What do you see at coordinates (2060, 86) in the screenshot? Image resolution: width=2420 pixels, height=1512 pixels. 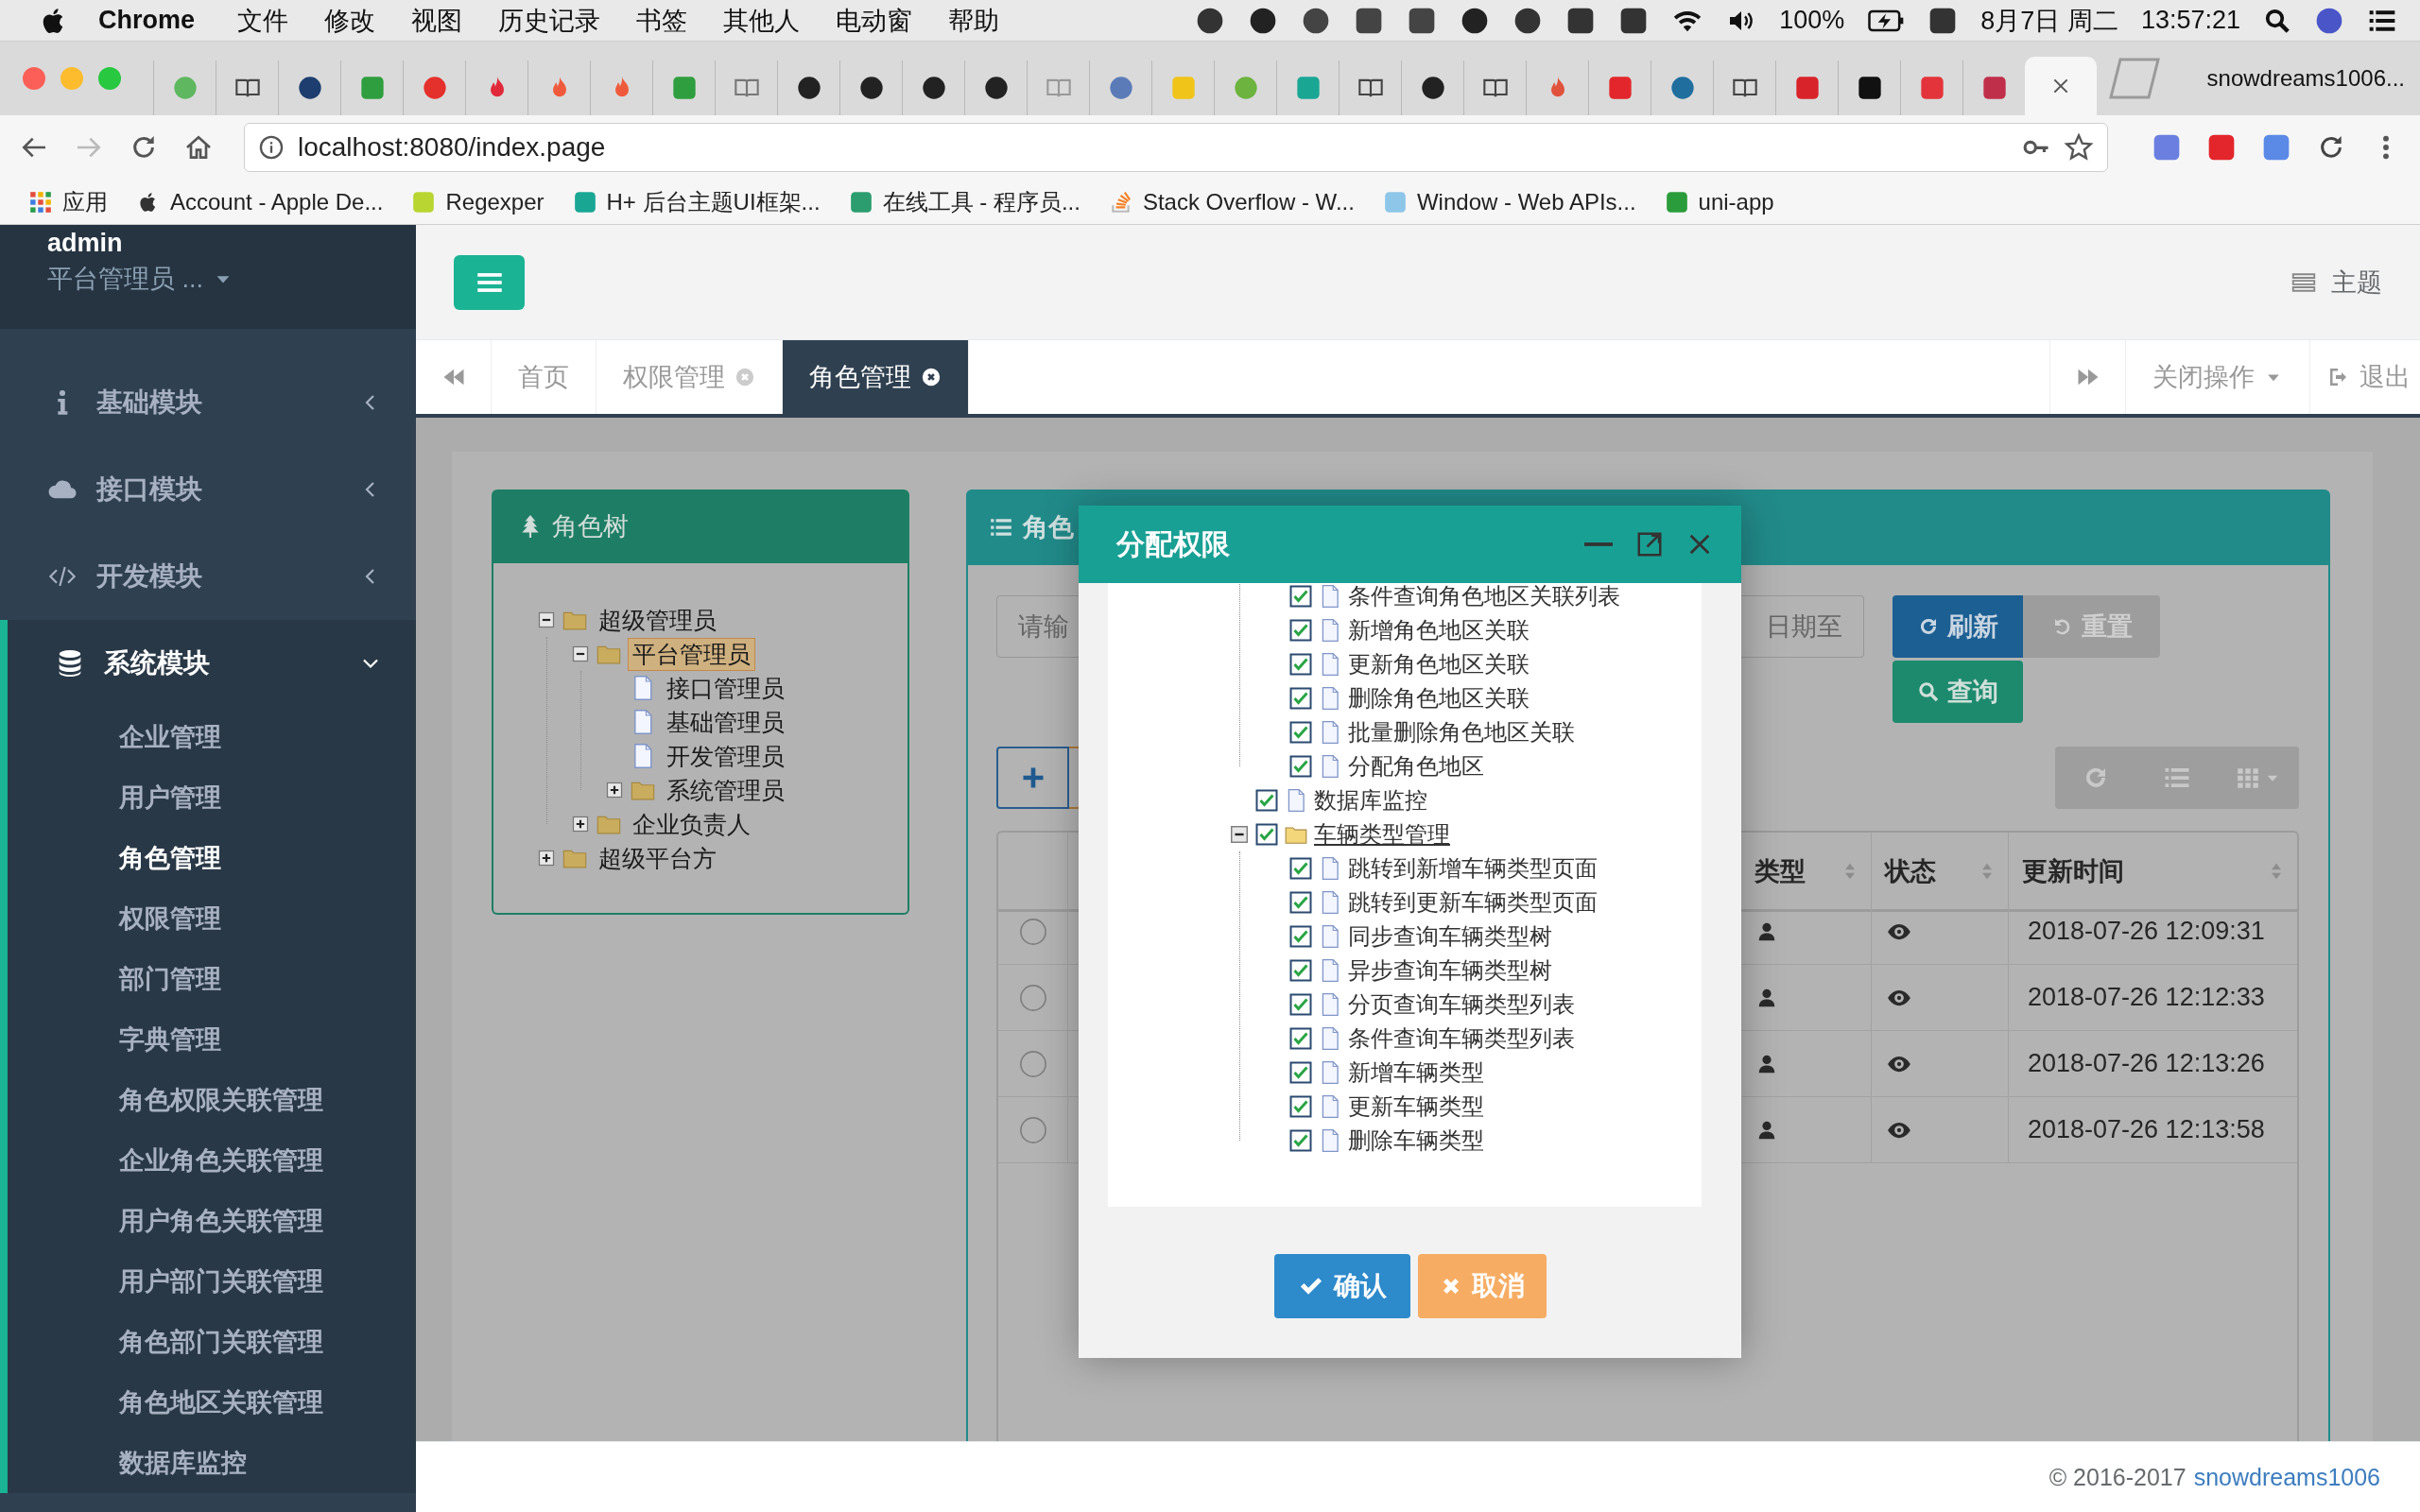 I see `close-icon` at bounding box center [2060, 86].